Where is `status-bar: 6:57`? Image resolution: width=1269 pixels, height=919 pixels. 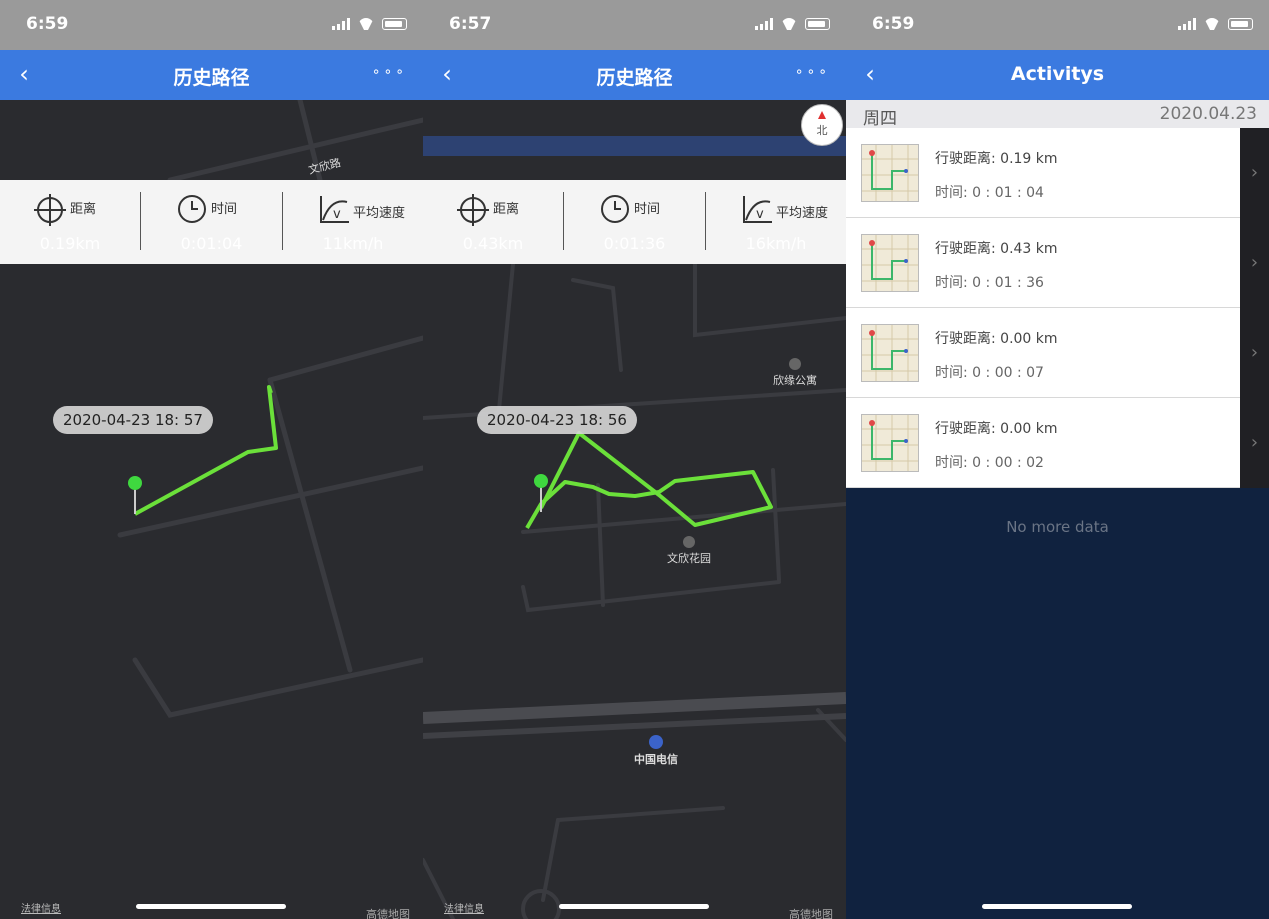
status-bar: 6:57 is located at coordinates (634, 25).